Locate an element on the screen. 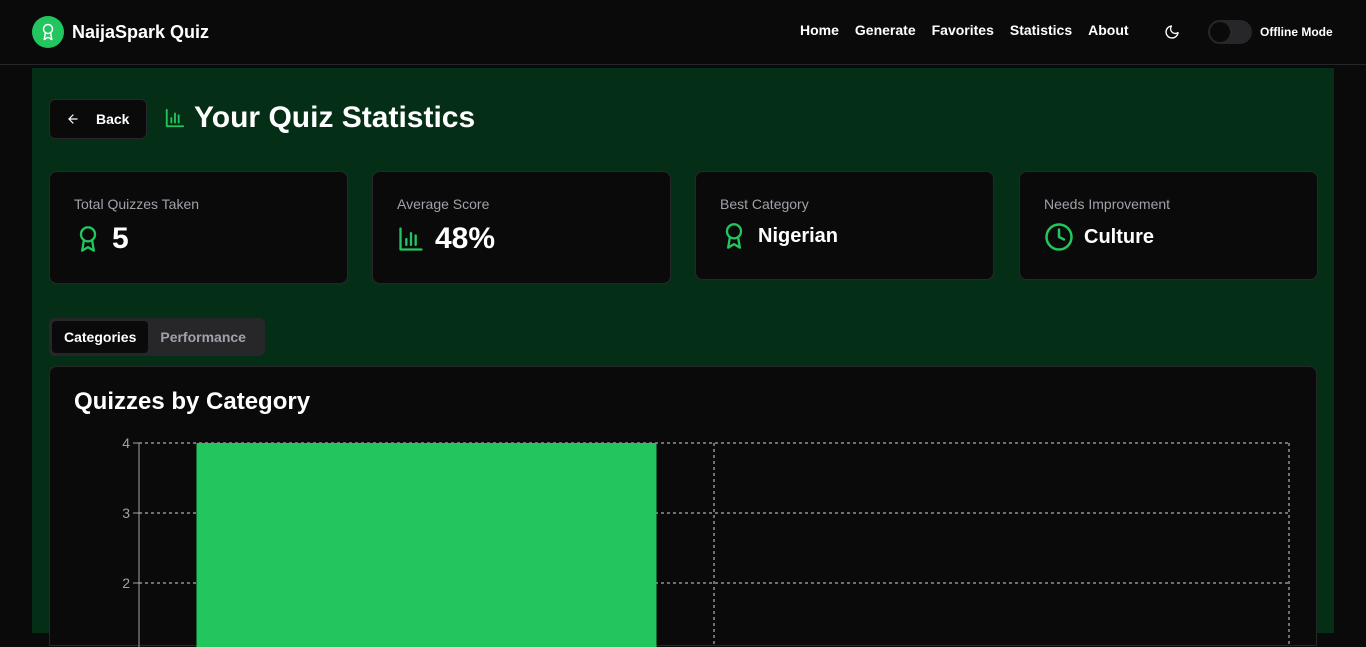 The width and height of the screenshot is (1366, 647). stat-card-total-quizzes: Total Quizzes Taken 5 is located at coordinates (198, 227).